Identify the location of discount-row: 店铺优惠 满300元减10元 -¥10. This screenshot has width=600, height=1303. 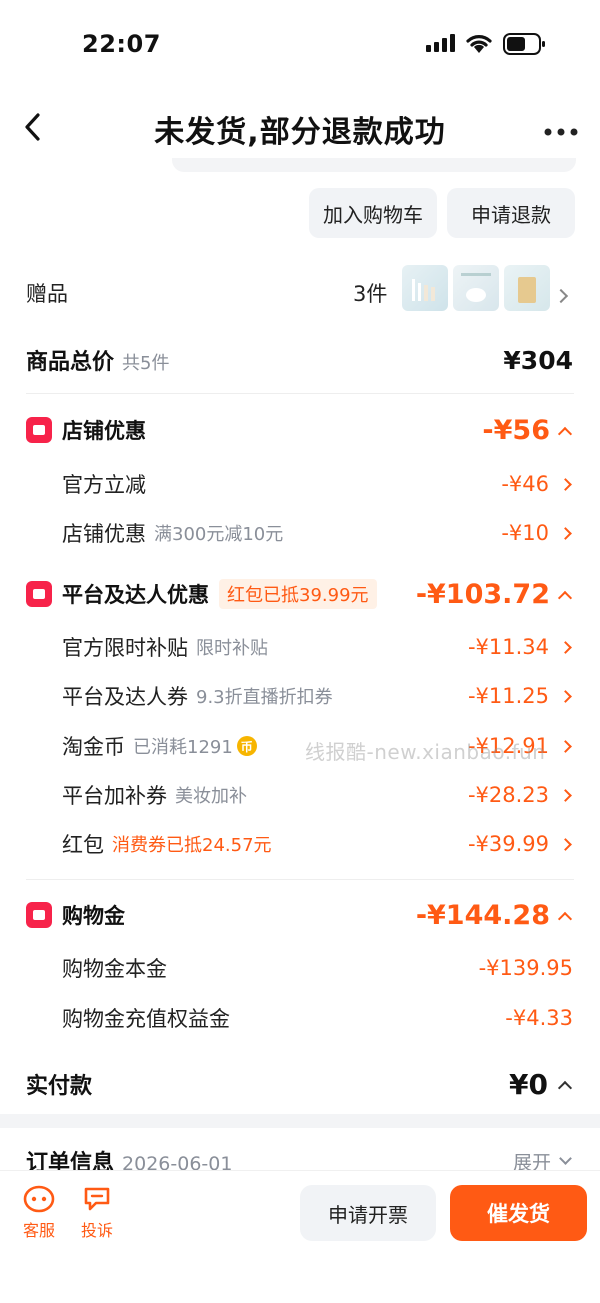
(300, 533).